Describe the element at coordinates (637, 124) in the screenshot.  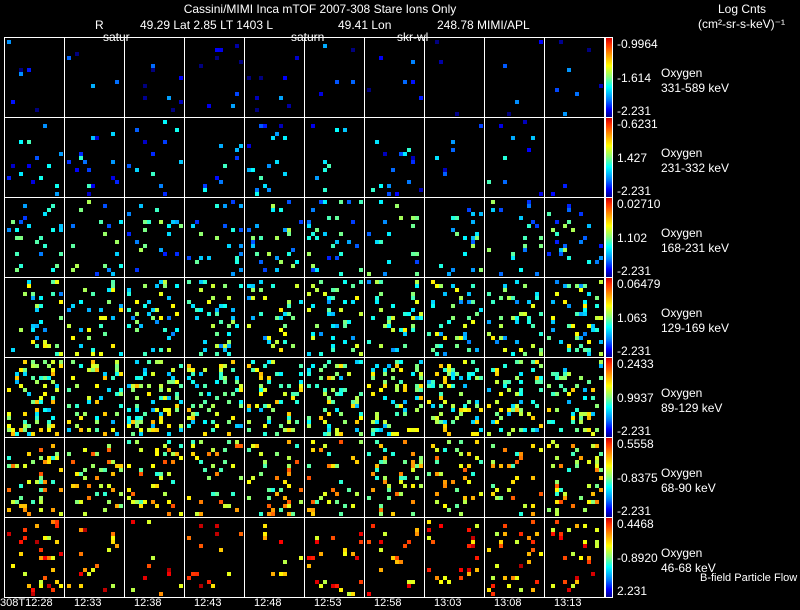
I see `colorbar-max-label: -0.6231` at that location.